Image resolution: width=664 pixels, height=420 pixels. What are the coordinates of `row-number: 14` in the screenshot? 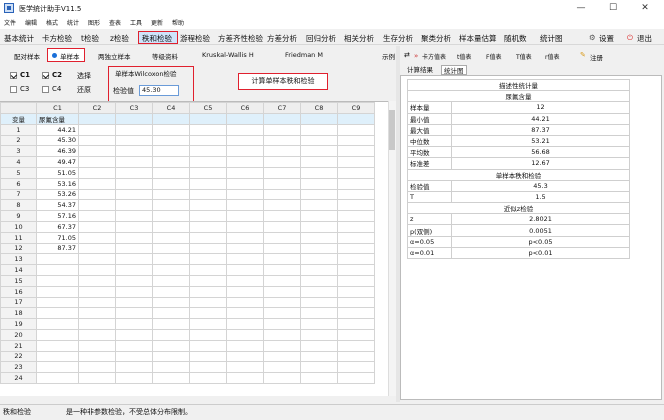 It's located at (18, 270).